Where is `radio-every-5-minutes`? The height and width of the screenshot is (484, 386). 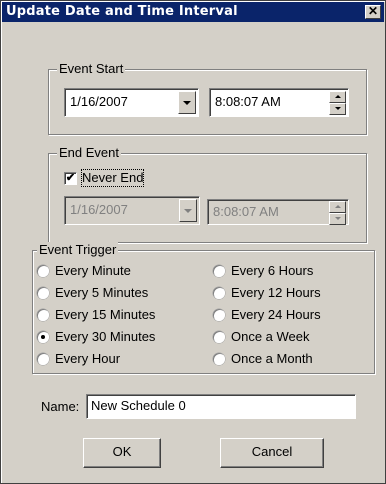 radio-every-5-minutes is located at coordinates (43, 293).